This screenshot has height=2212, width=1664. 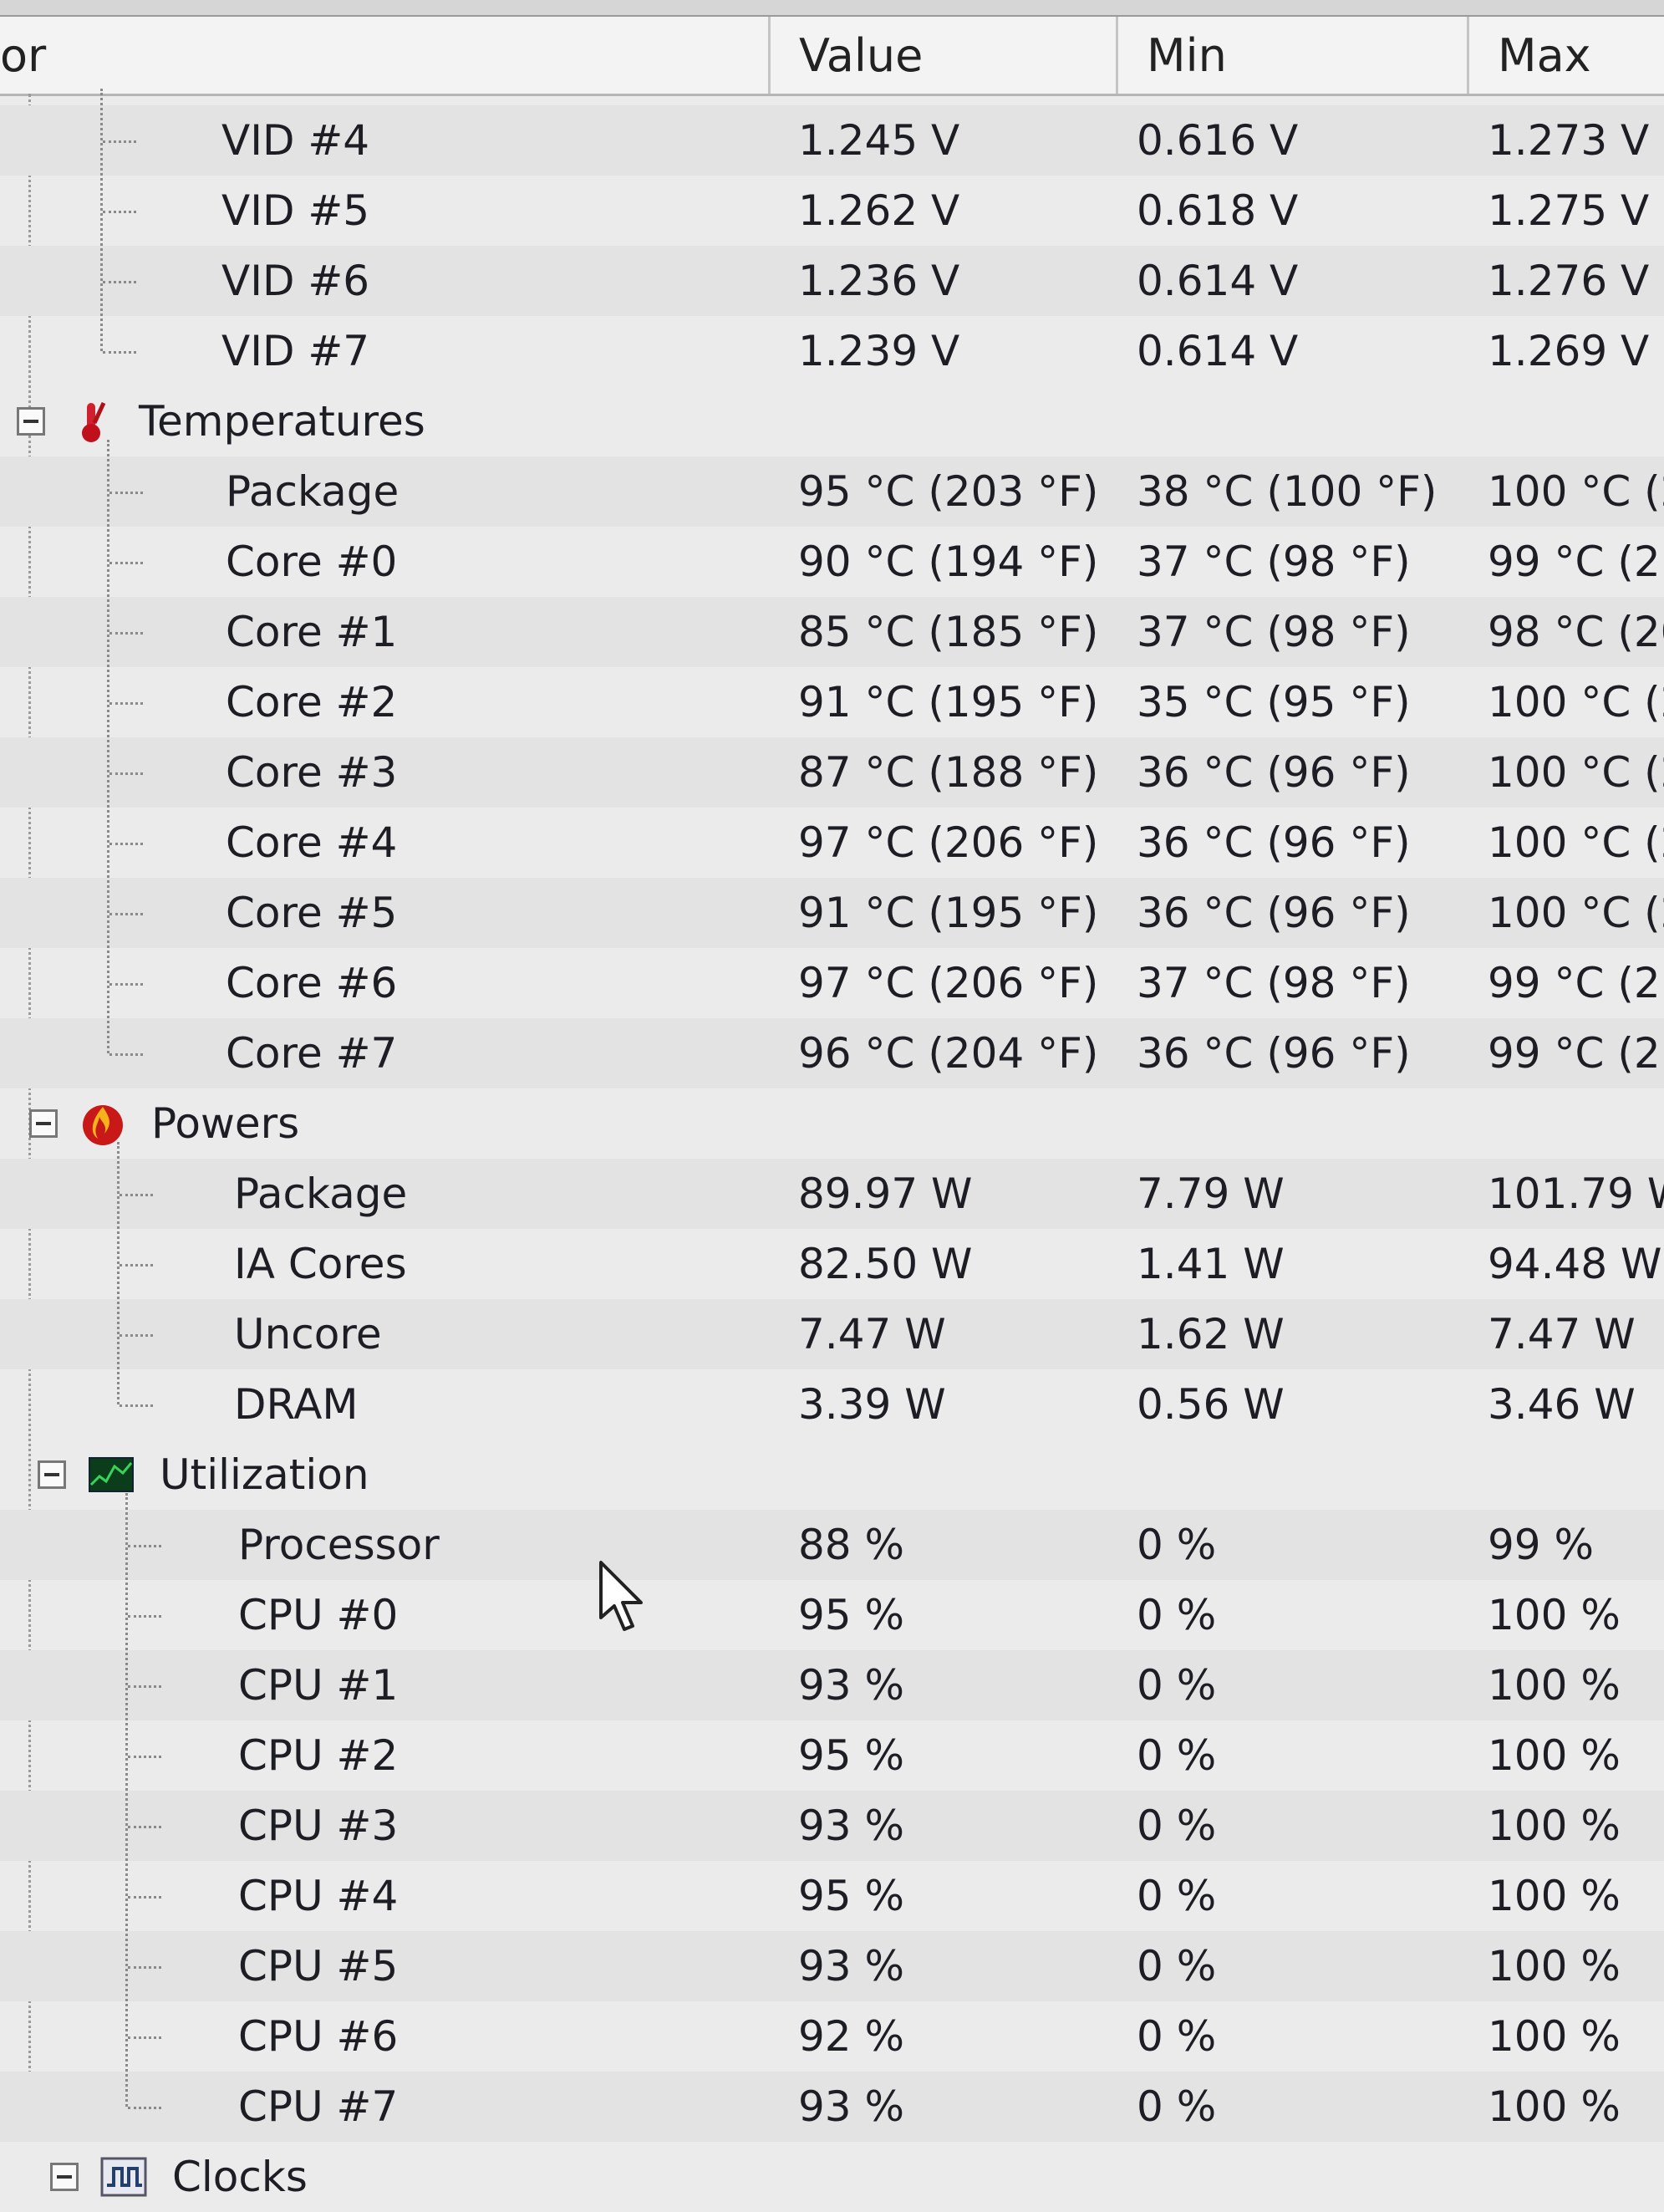 What do you see at coordinates (944, 55) in the screenshot?
I see `header-value: Value` at bounding box center [944, 55].